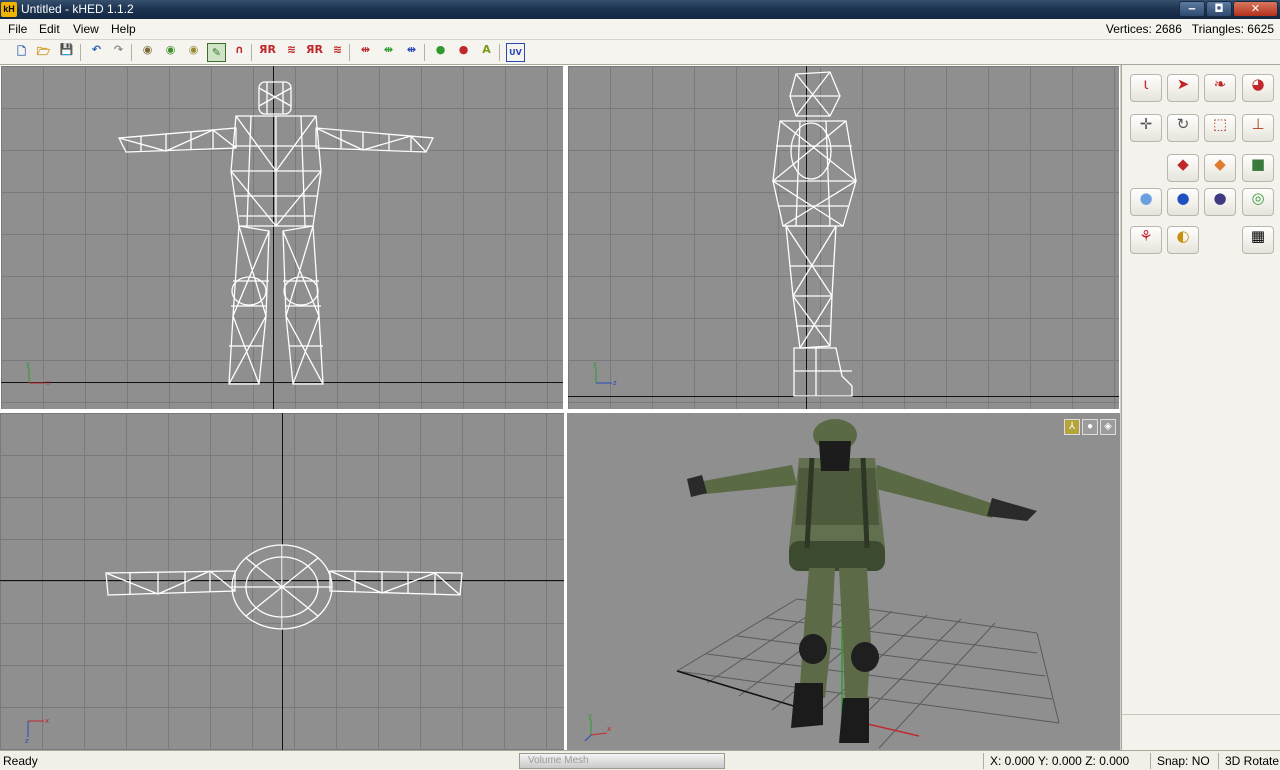 The width and height of the screenshot is (1280, 770). I want to click on export-model-icon: ◉, so click(193, 52).